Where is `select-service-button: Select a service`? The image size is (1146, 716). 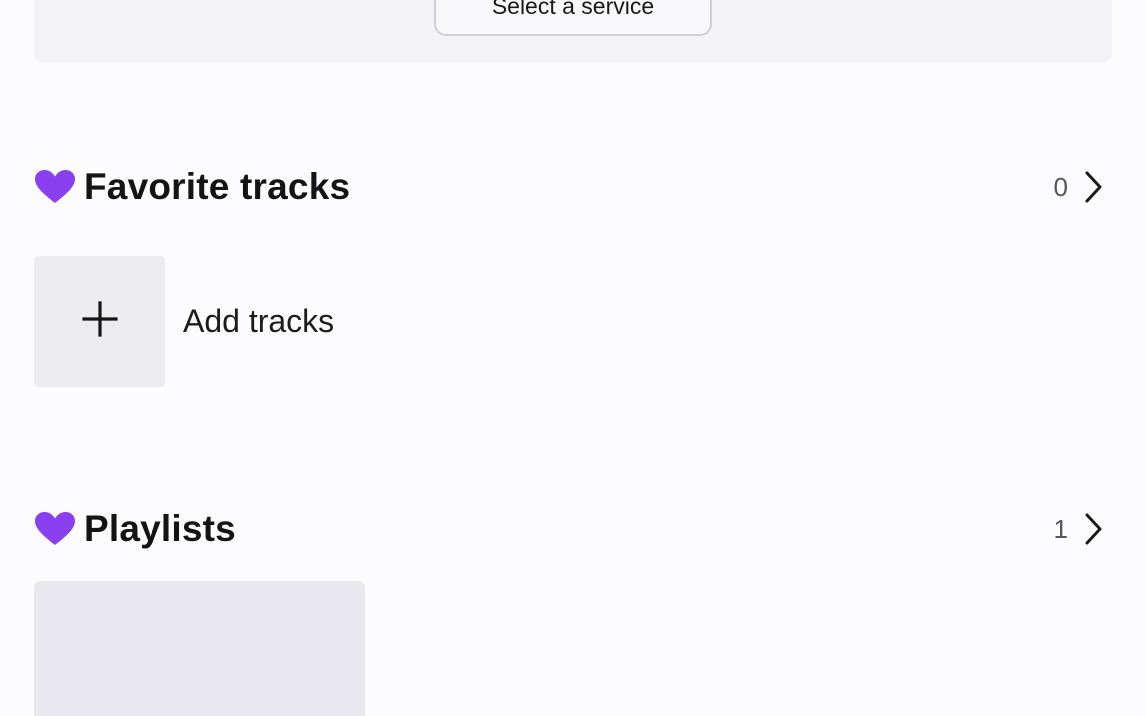
select-service-button: Select a service is located at coordinates (573, 18).